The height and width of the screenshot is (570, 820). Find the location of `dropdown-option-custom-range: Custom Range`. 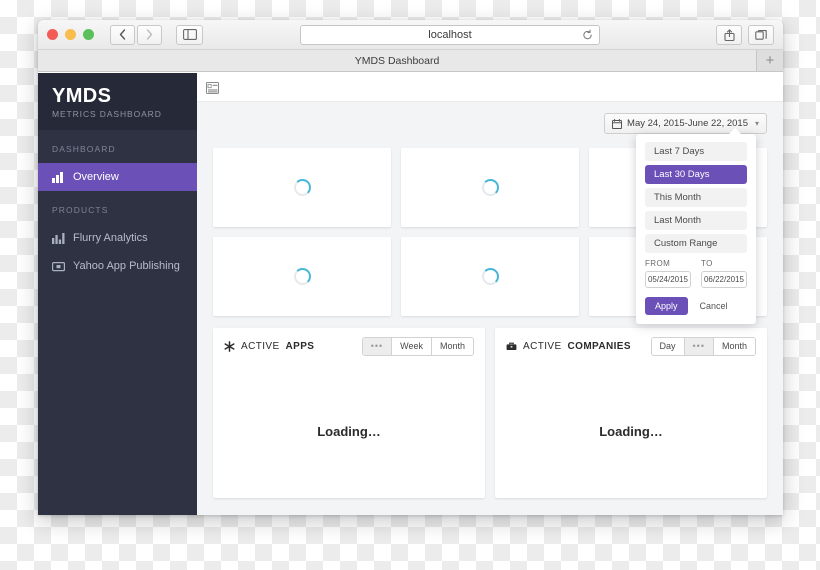

dropdown-option-custom-range: Custom Range is located at coordinates (696, 243).